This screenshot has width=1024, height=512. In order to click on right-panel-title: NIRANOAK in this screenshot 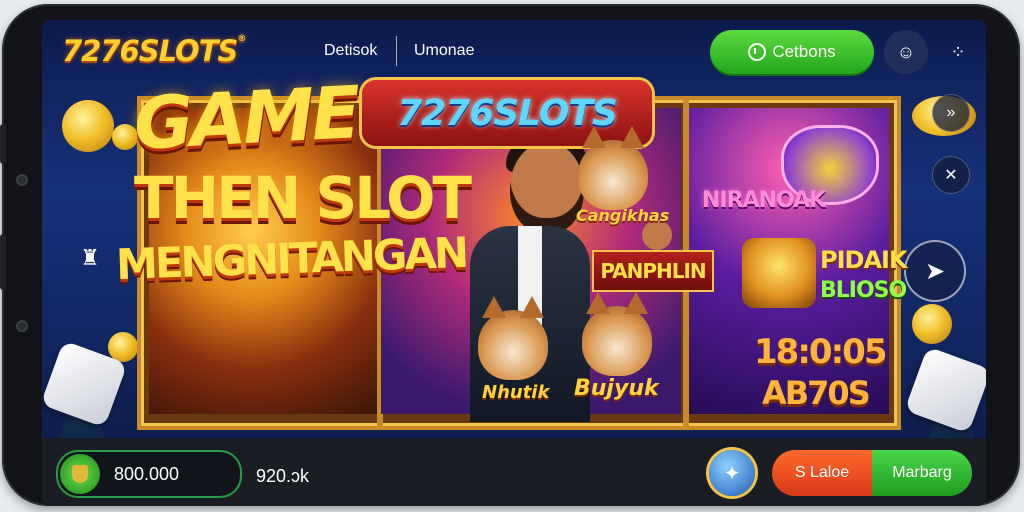, I will do `click(764, 200)`.